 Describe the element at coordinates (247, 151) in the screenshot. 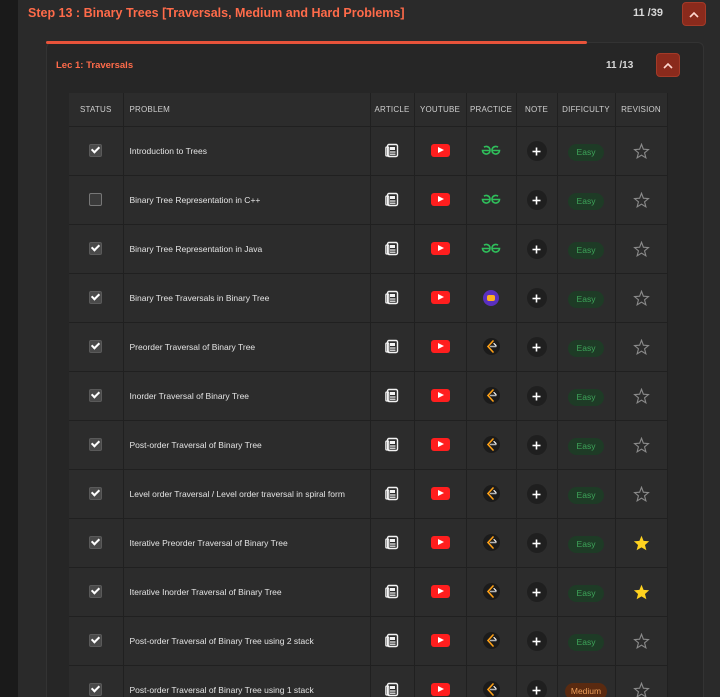

I see `problem-title: Introduction to Trees` at that location.